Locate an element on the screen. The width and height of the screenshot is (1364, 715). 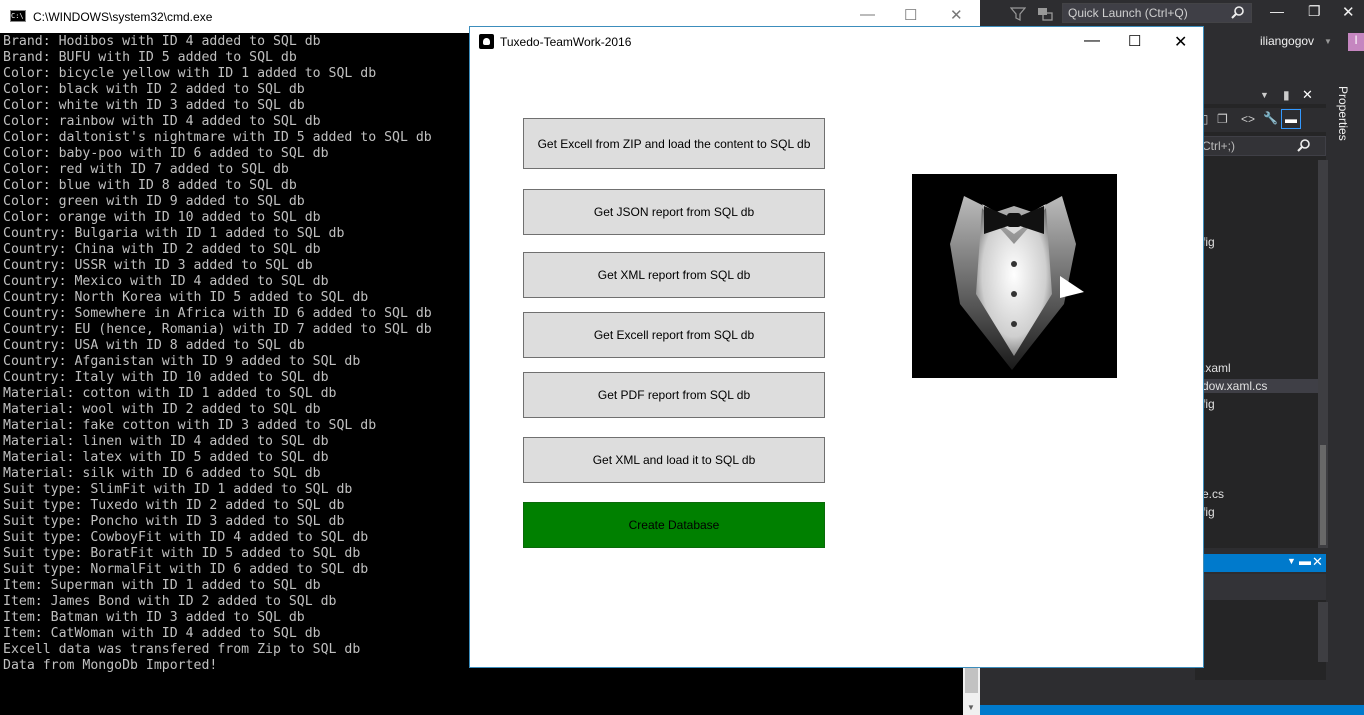
tuxedo-icon is located at coordinates (1017, 283).